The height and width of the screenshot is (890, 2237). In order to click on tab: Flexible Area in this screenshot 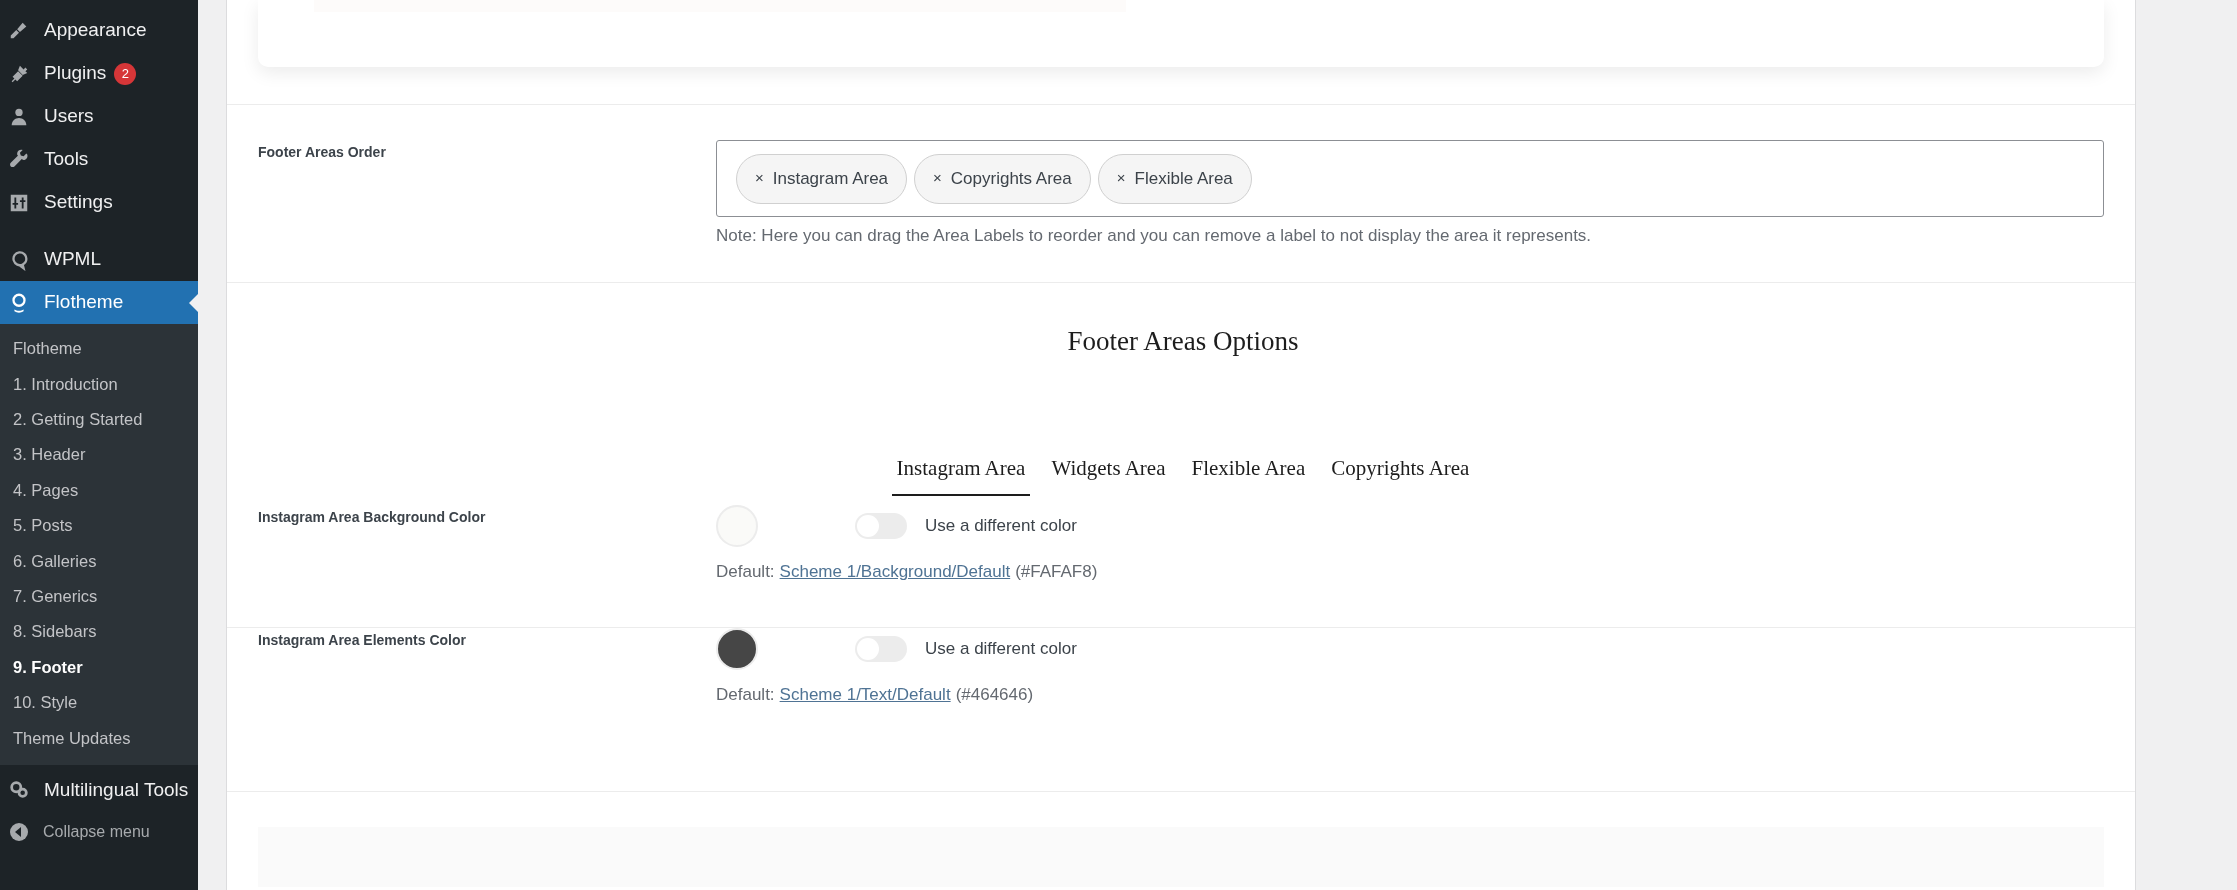, I will do `click(1248, 474)`.